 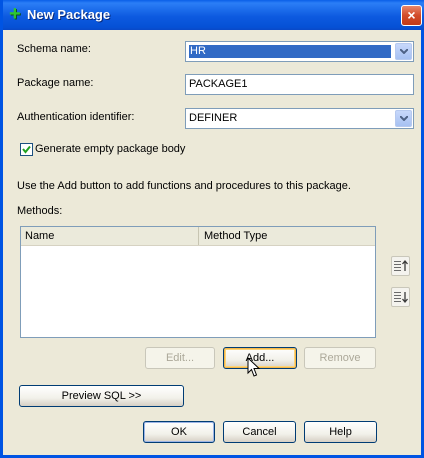 I want to click on cancel-button: Cancel, so click(x=259, y=432).